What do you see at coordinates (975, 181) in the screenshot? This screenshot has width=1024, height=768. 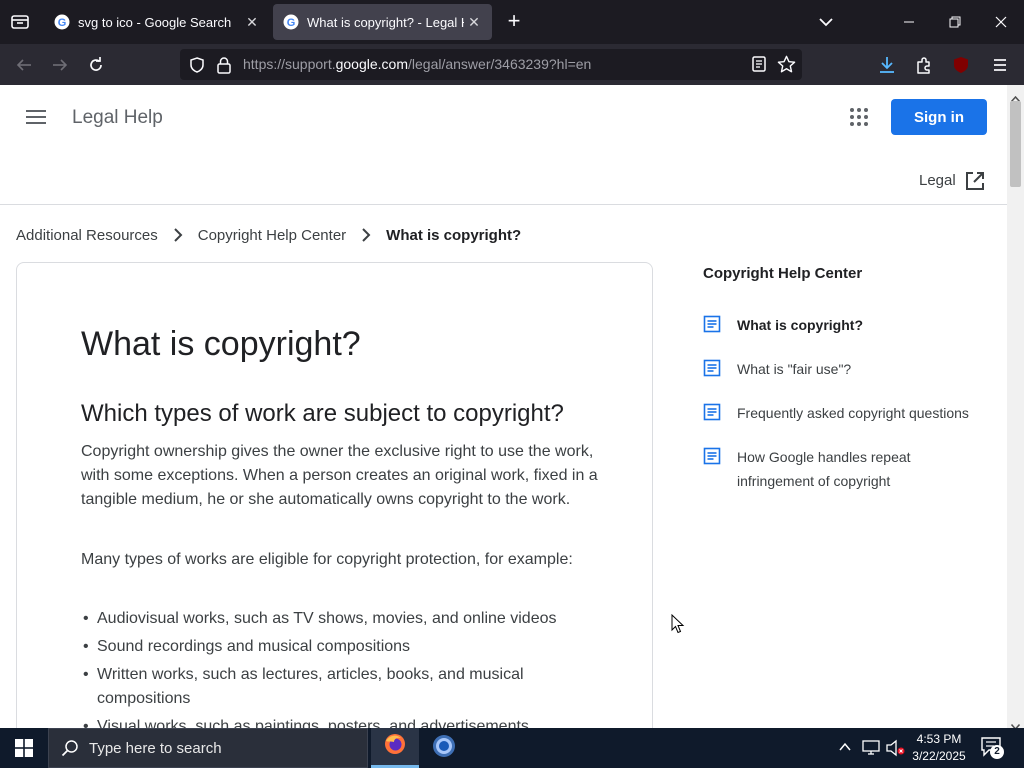 I see `open-in-new-icon` at bounding box center [975, 181].